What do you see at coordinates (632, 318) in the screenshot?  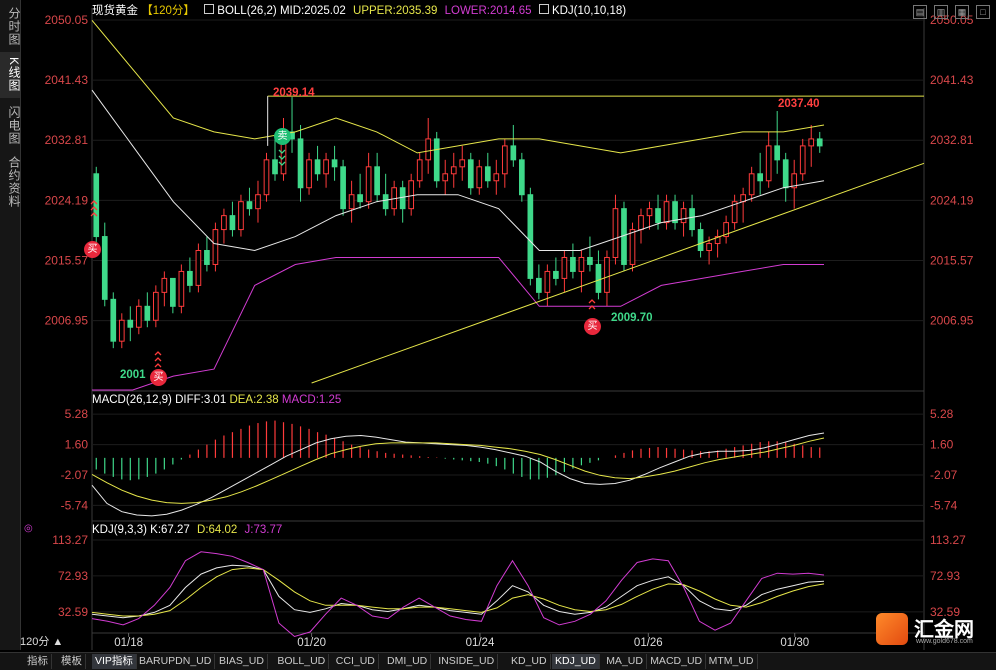 I see `low-price-label: 2009.70` at bounding box center [632, 318].